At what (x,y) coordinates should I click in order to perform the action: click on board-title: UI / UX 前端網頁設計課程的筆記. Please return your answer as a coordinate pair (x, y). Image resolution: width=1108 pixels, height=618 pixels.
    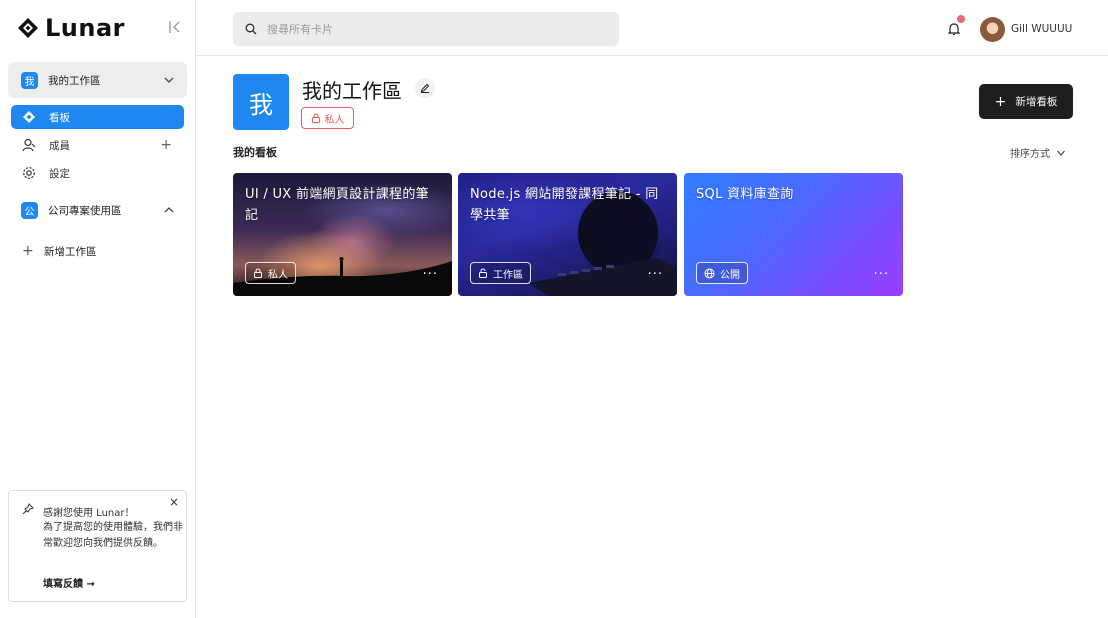
    Looking at the image, I should click on (337, 205).